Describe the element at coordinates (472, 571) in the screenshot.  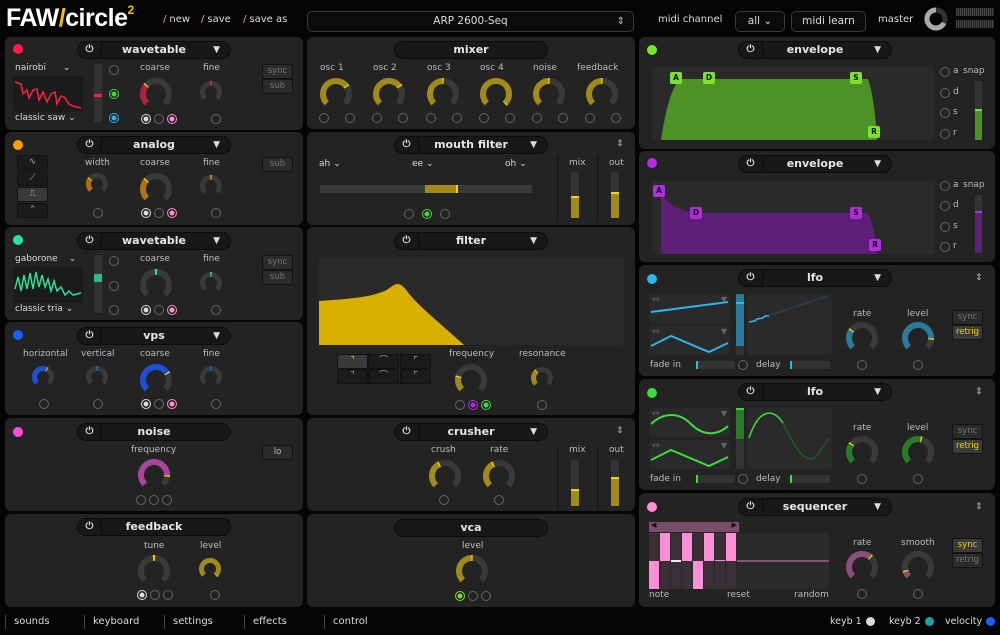
I see `vca-level-knob` at that location.